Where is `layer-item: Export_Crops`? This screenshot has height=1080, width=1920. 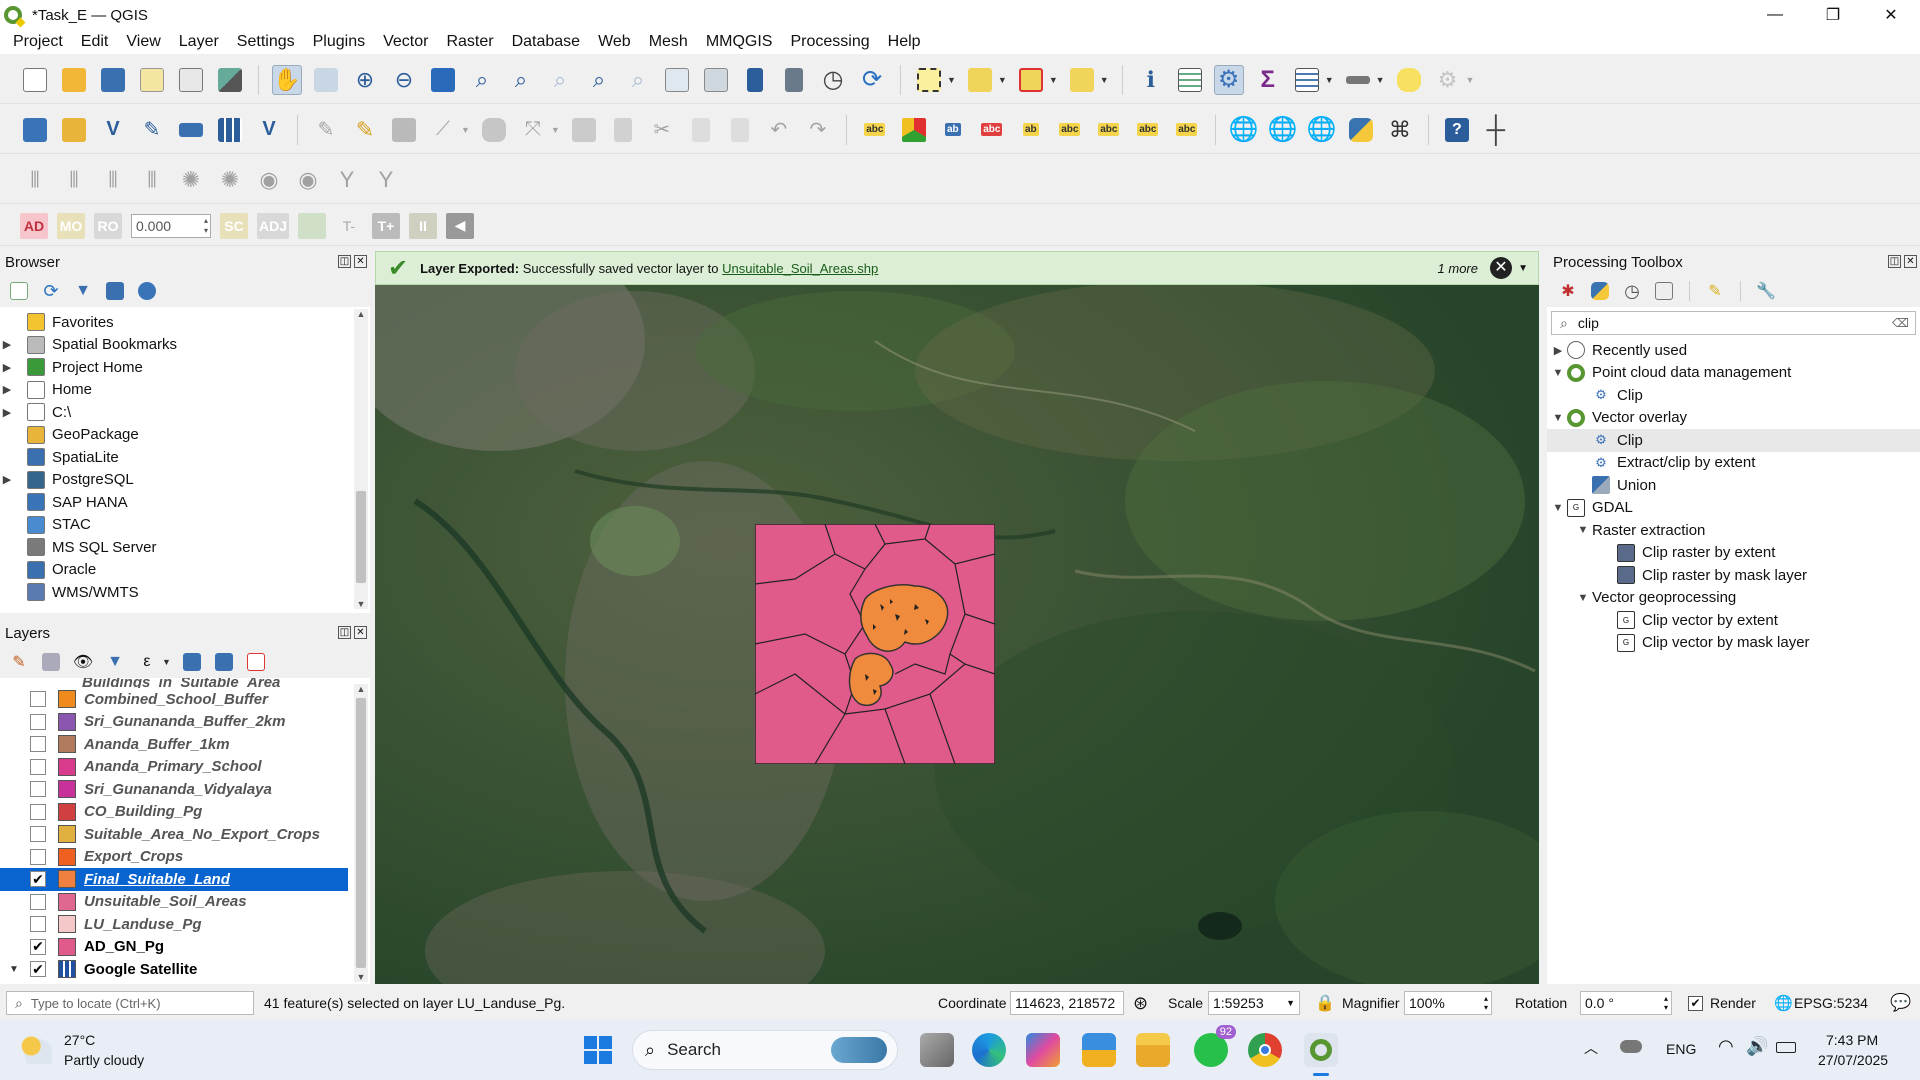
layer-item: Export_Crops is located at coordinates (185, 857).